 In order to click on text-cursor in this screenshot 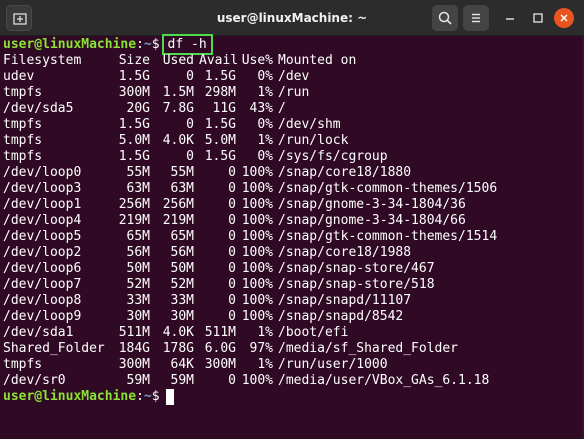, I will do `click(169, 397)`.